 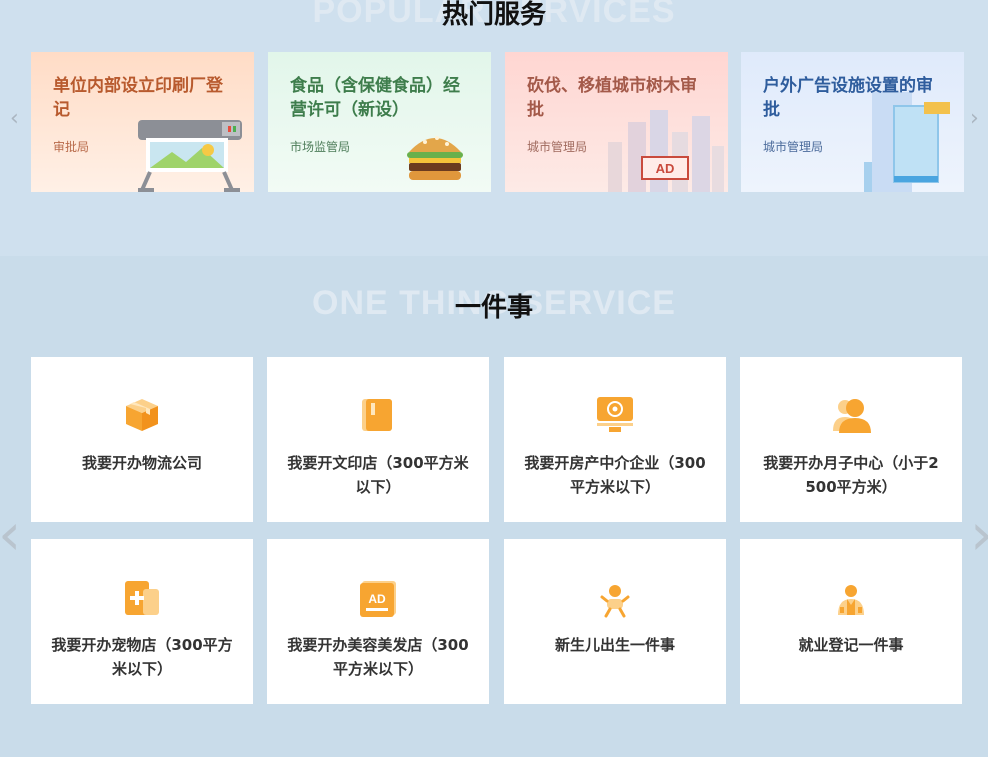 I want to click on thing-card-label: 我要开办物流公司, so click(x=141, y=463).